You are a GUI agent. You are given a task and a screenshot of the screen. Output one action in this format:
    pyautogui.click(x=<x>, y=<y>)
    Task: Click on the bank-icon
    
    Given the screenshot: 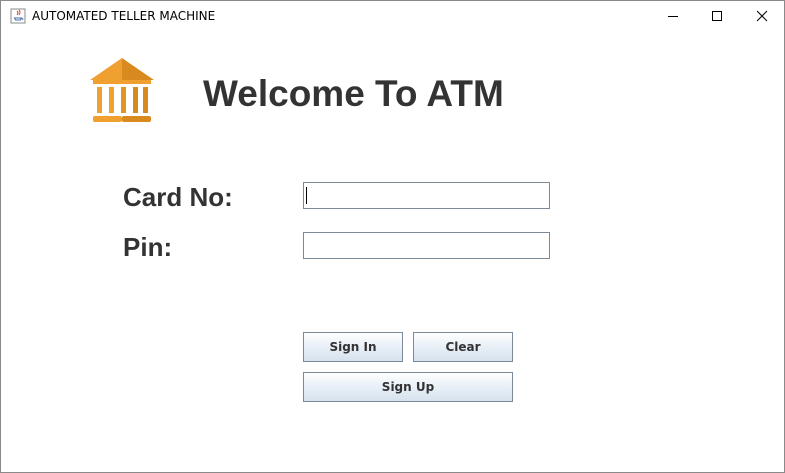 What is the action you would take?
    pyautogui.click(x=122, y=92)
    